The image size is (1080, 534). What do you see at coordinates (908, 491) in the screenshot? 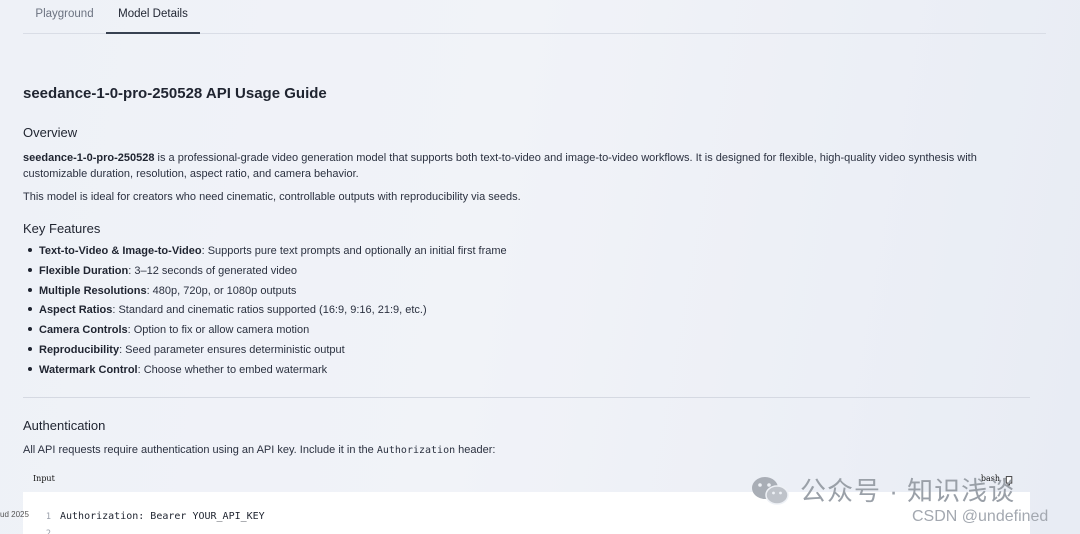
I see `watermark-text: 公众号 · 知识浅谈` at bounding box center [908, 491].